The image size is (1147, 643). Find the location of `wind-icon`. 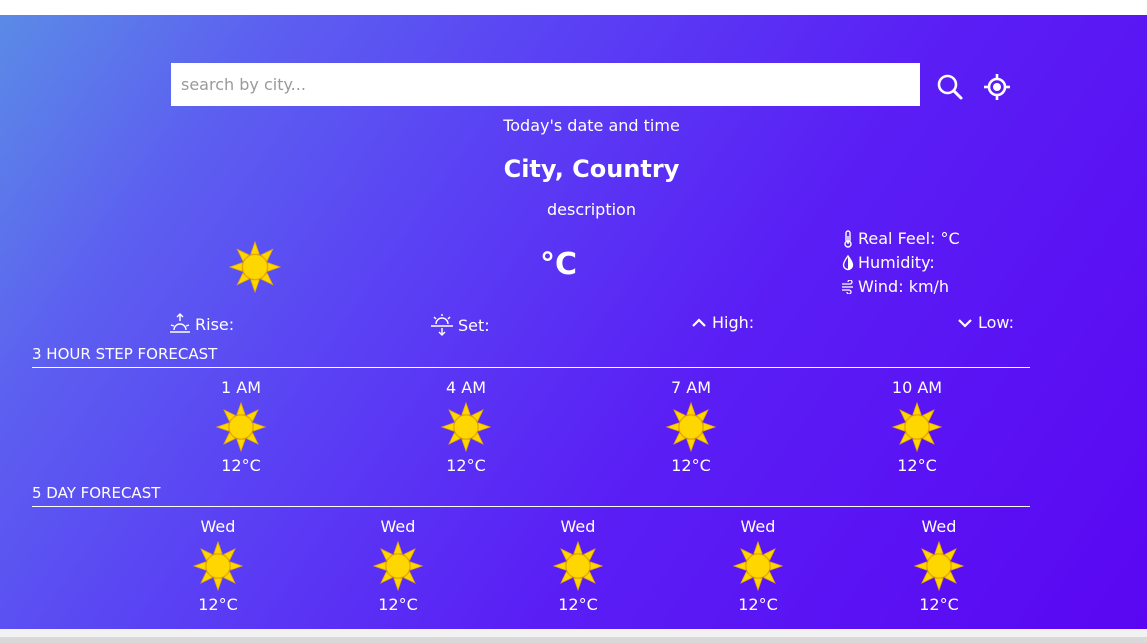

wind-icon is located at coordinates (847, 286).